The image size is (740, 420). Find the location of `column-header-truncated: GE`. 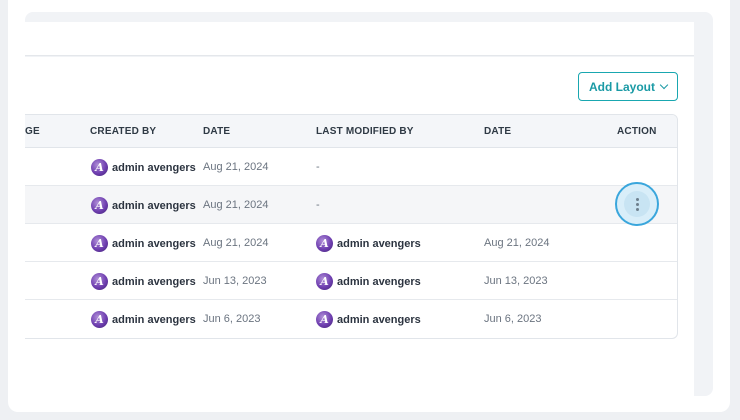

column-header-truncated: GE is located at coordinates (32, 131).